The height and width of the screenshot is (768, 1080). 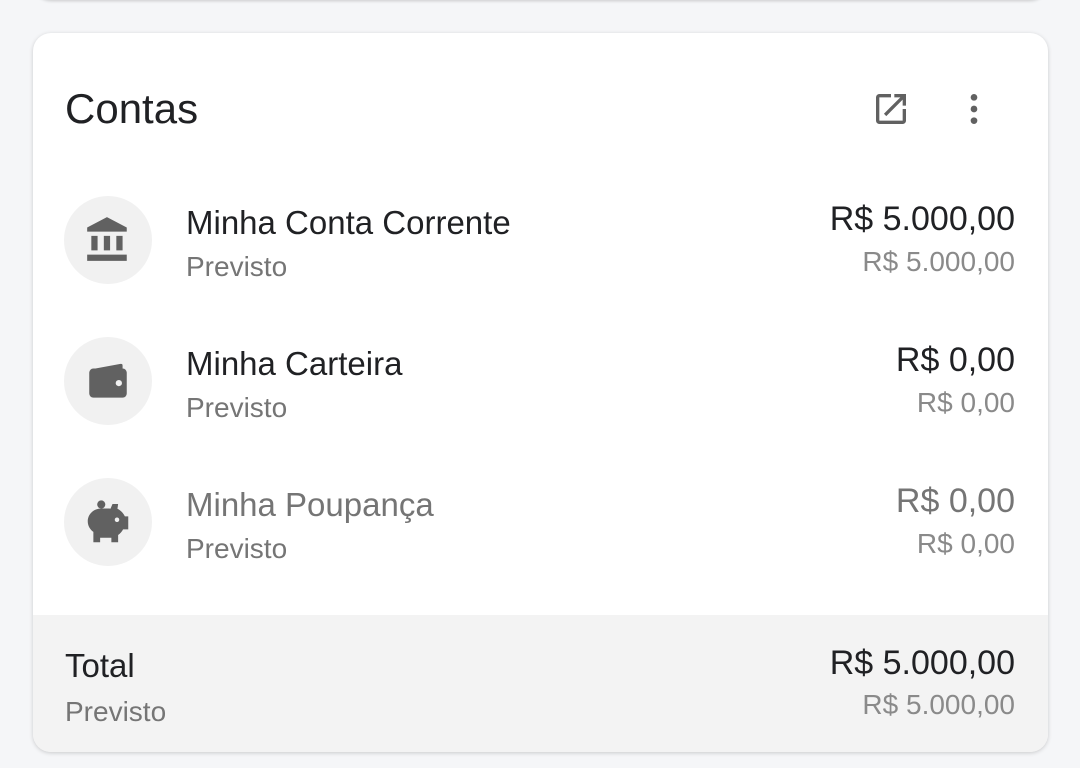 I want to click on open-in-new-button, so click(x=891, y=109).